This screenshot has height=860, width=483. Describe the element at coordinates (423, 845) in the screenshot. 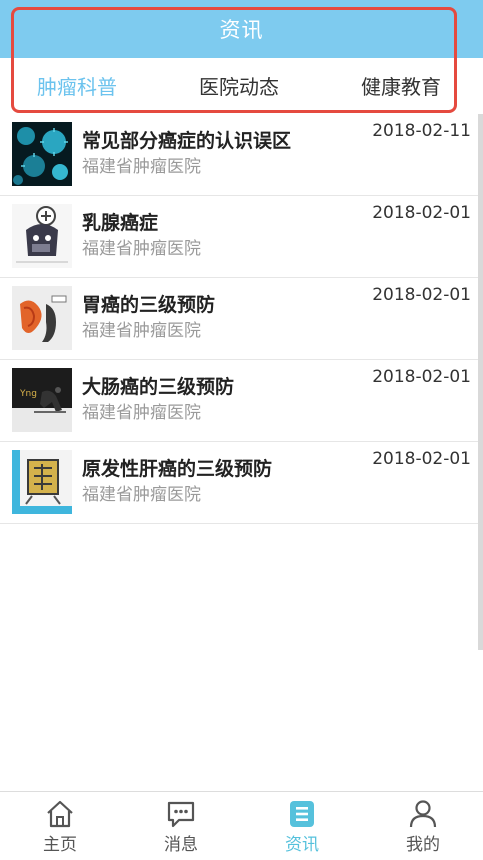

I see `nav-profile-label: 我的` at that location.